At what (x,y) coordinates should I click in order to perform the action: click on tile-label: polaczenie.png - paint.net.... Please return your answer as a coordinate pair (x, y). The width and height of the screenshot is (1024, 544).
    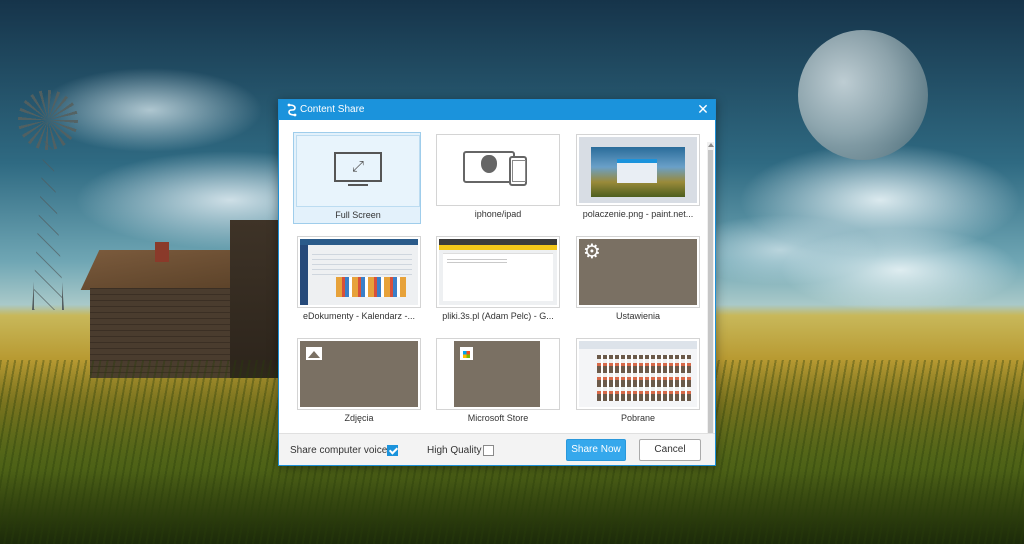
    Looking at the image, I should click on (638, 214).